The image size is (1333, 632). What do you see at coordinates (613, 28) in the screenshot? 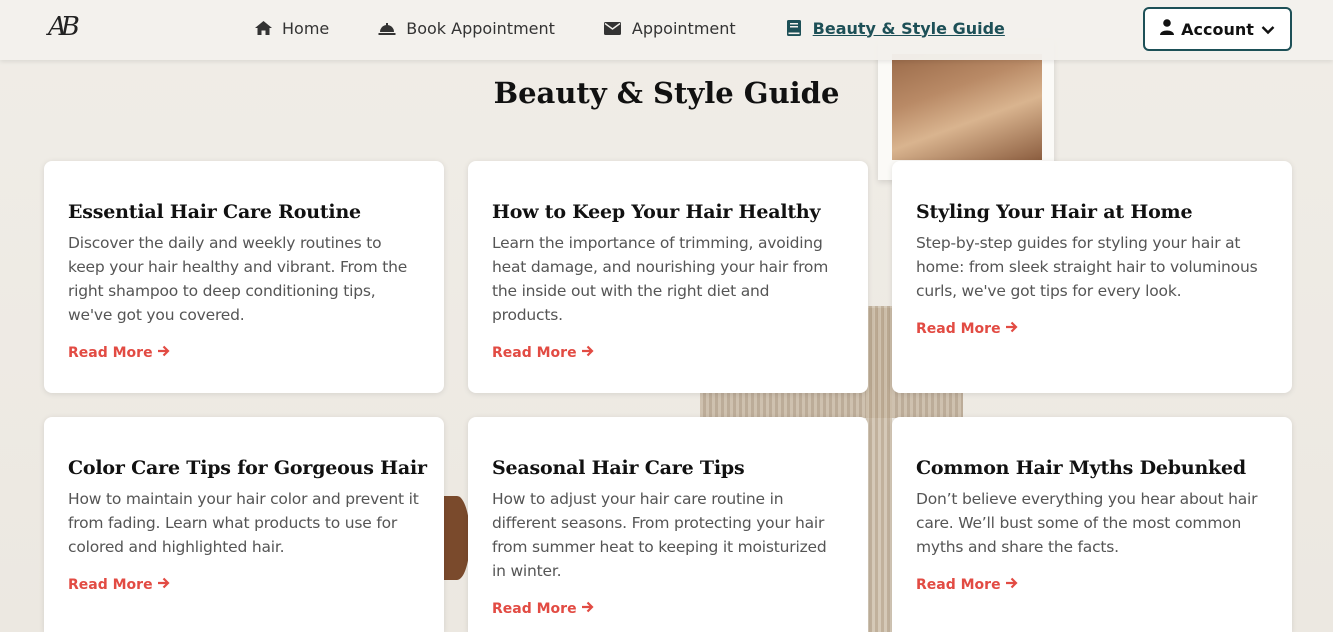
I see `envelope-icon` at bounding box center [613, 28].